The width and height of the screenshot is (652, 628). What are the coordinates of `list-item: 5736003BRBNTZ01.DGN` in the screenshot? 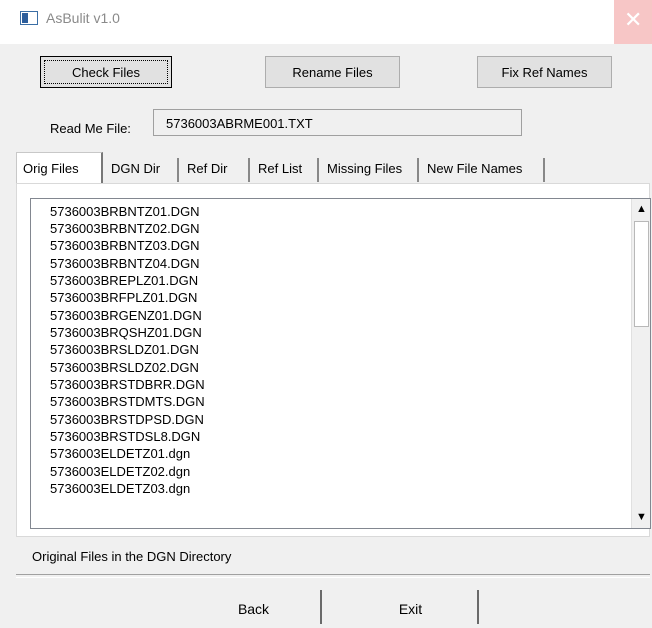 It's located at (125, 211).